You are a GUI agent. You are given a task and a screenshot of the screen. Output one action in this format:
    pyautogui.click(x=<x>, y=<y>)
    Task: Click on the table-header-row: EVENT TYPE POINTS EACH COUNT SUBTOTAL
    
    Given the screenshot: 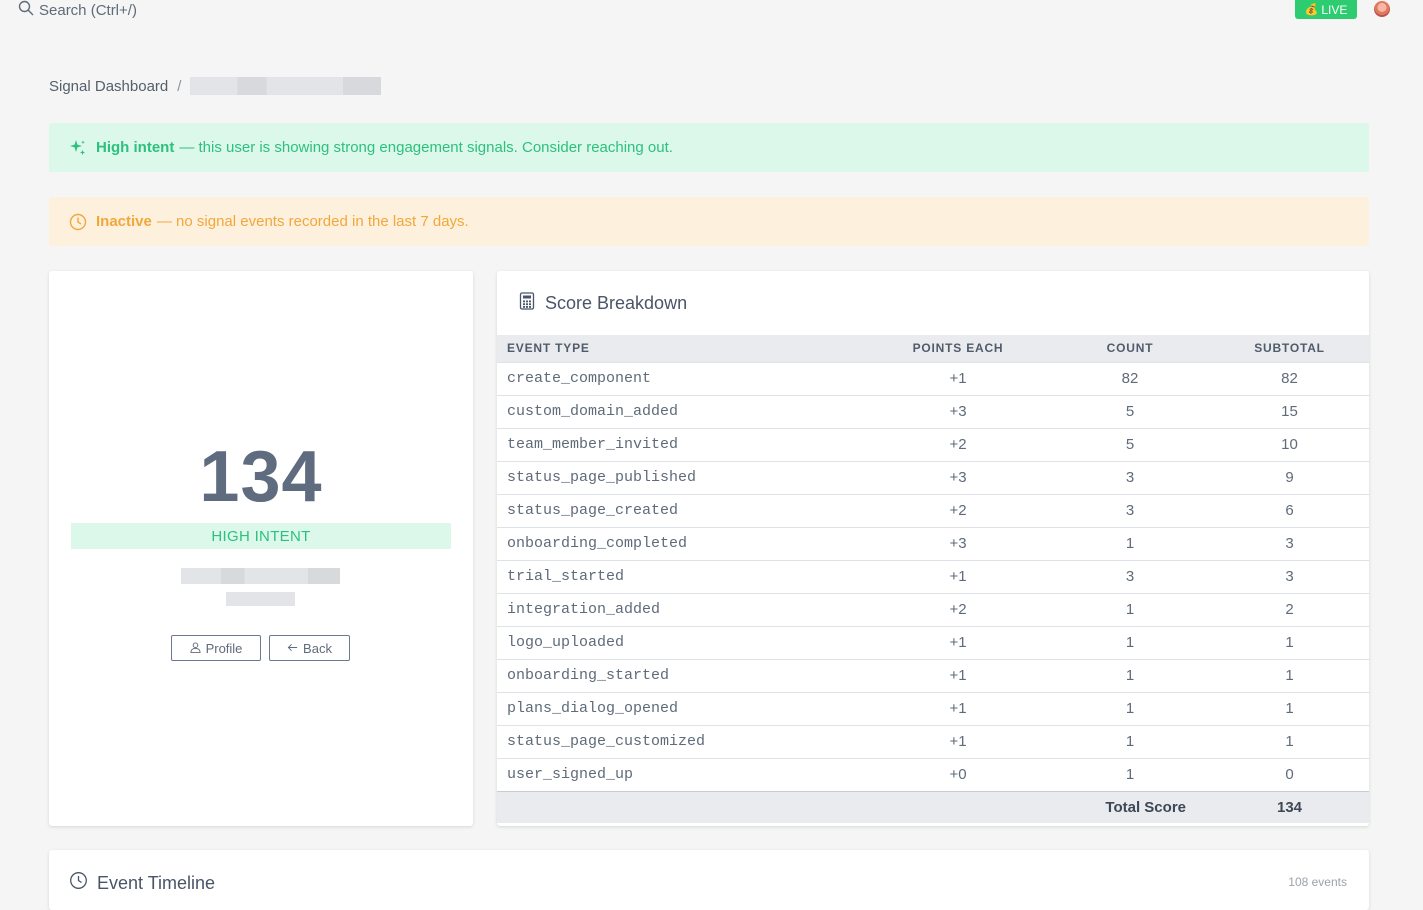 What is the action you would take?
    pyautogui.click(x=933, y=348)
    